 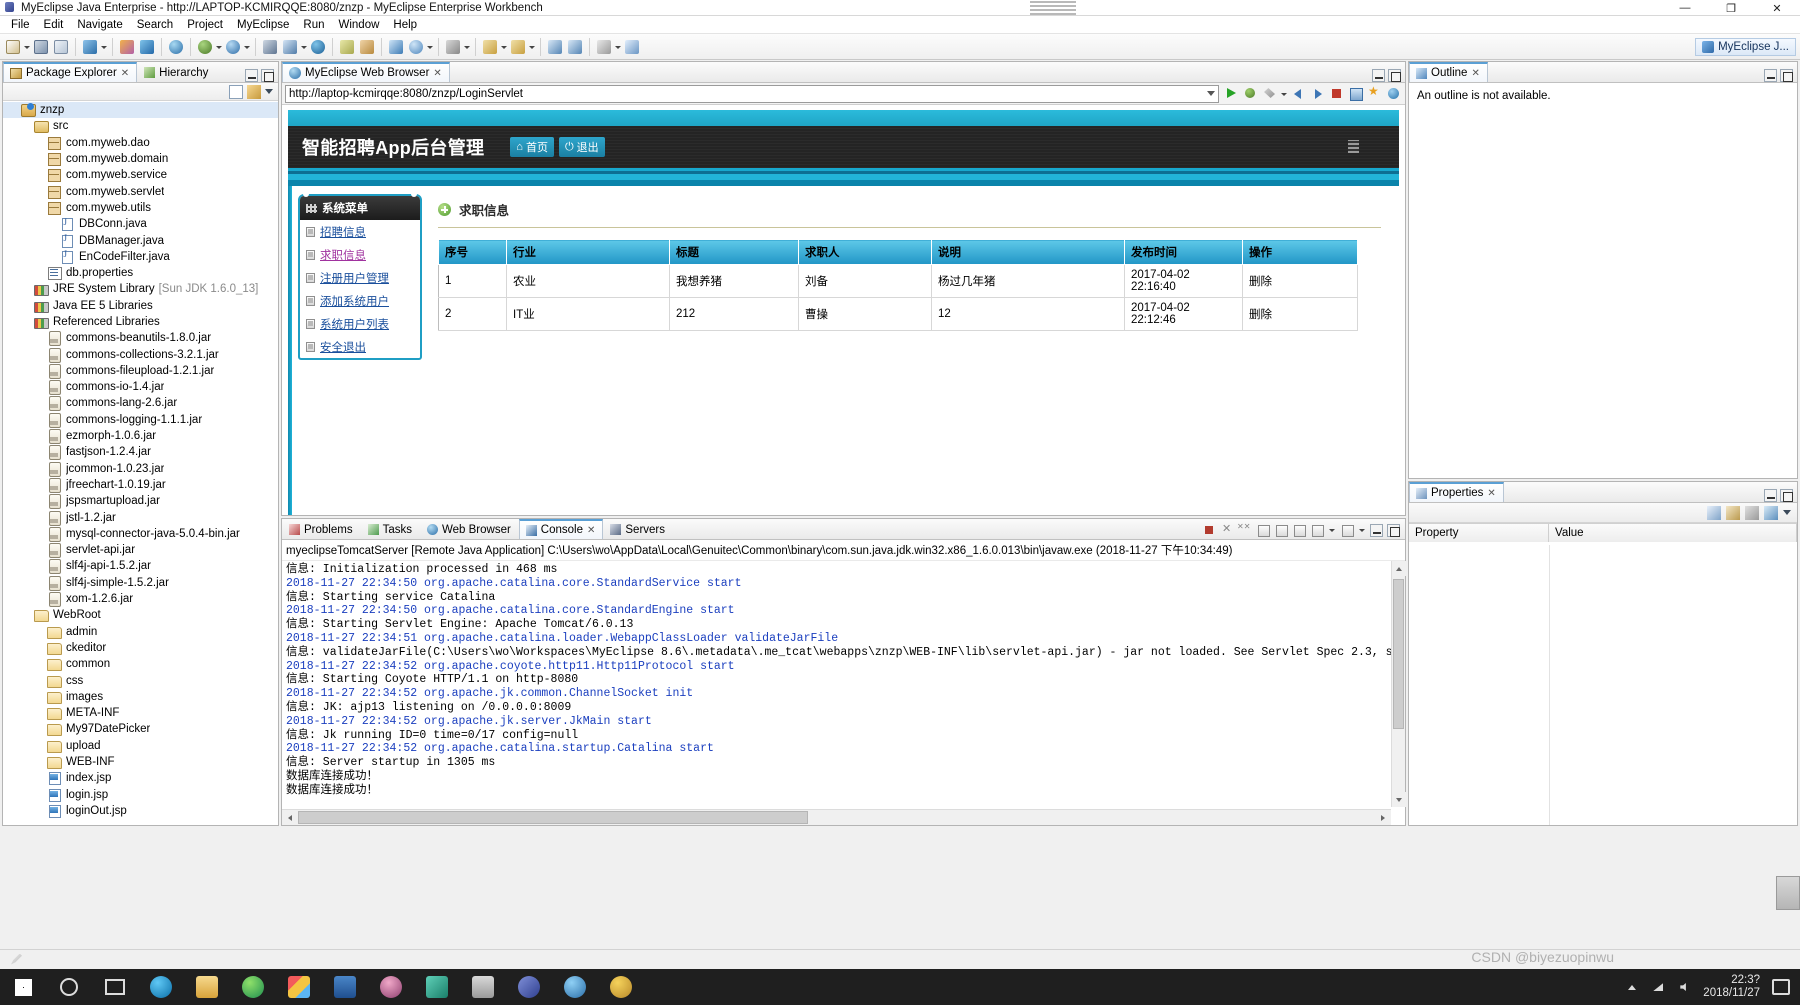 What do you see at coordinates (140, 273) in the screenshot?
I see `tree-item: db.properties` at bounding box center [140, 273].